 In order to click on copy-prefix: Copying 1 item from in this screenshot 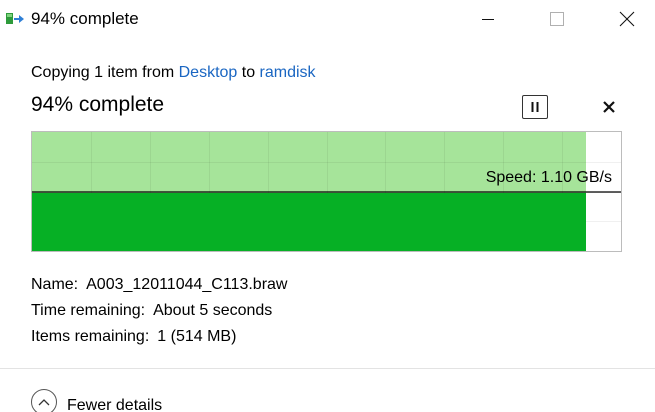, I will do `click(105, 72)`.